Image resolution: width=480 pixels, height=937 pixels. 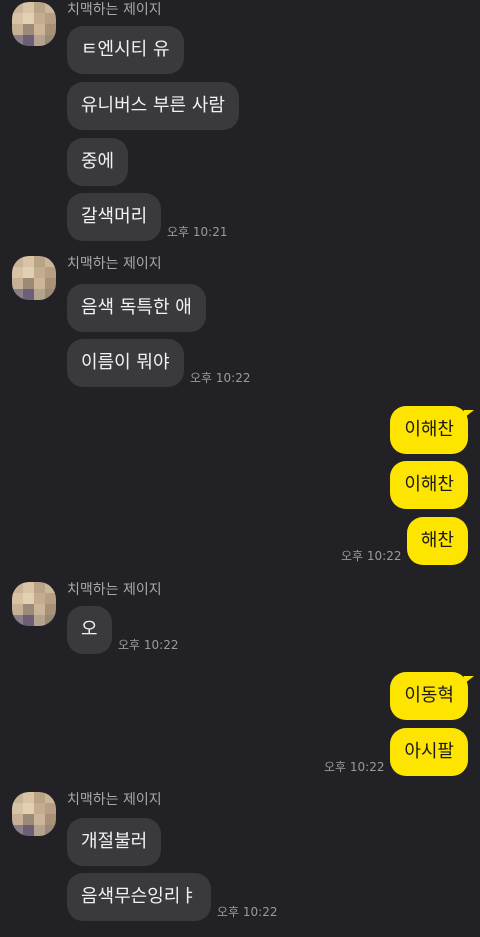 I want to click on incoming-message-bubble: 음색무슨잉리ㅑ, so click(x=139, y=897).